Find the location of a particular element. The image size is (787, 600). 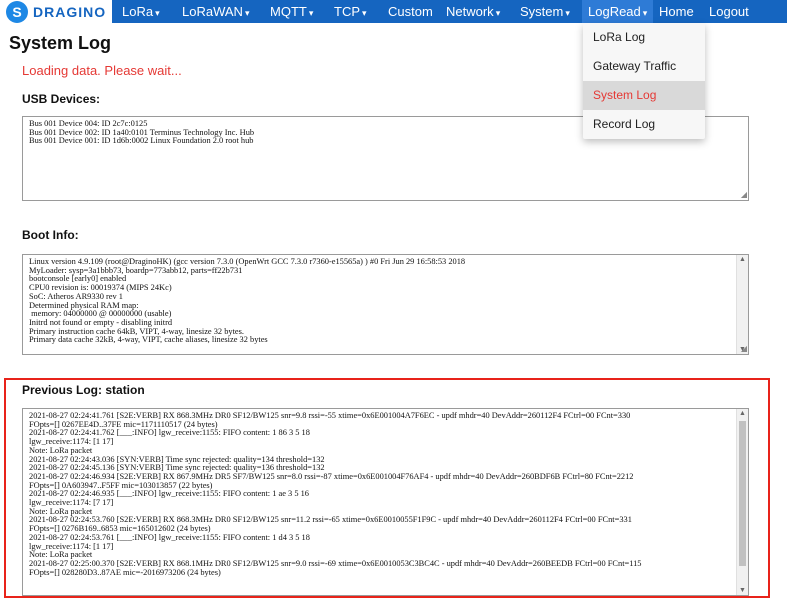

nav-item-label: MQTT is located at coordinates (288, 11).